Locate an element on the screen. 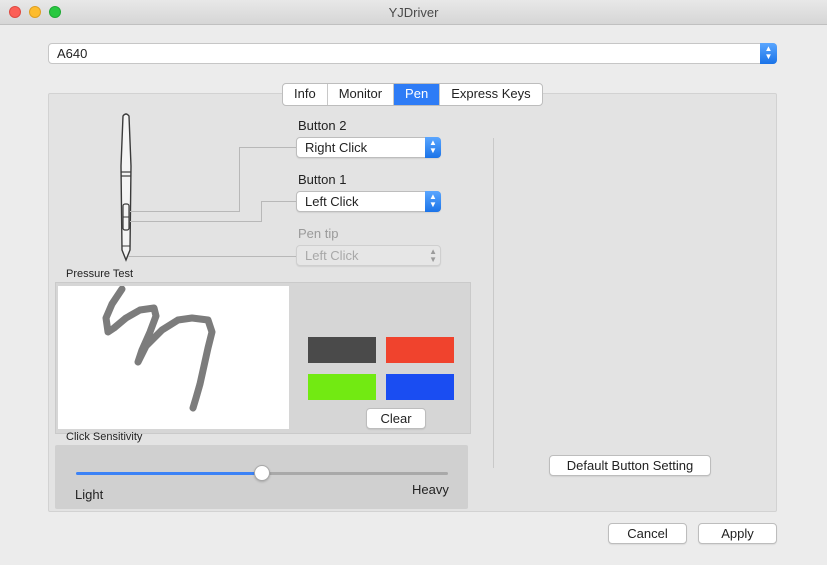 The width and height of the screenshot is (827, 565). slider-min-label: Light is located at coordinates (89, 494).